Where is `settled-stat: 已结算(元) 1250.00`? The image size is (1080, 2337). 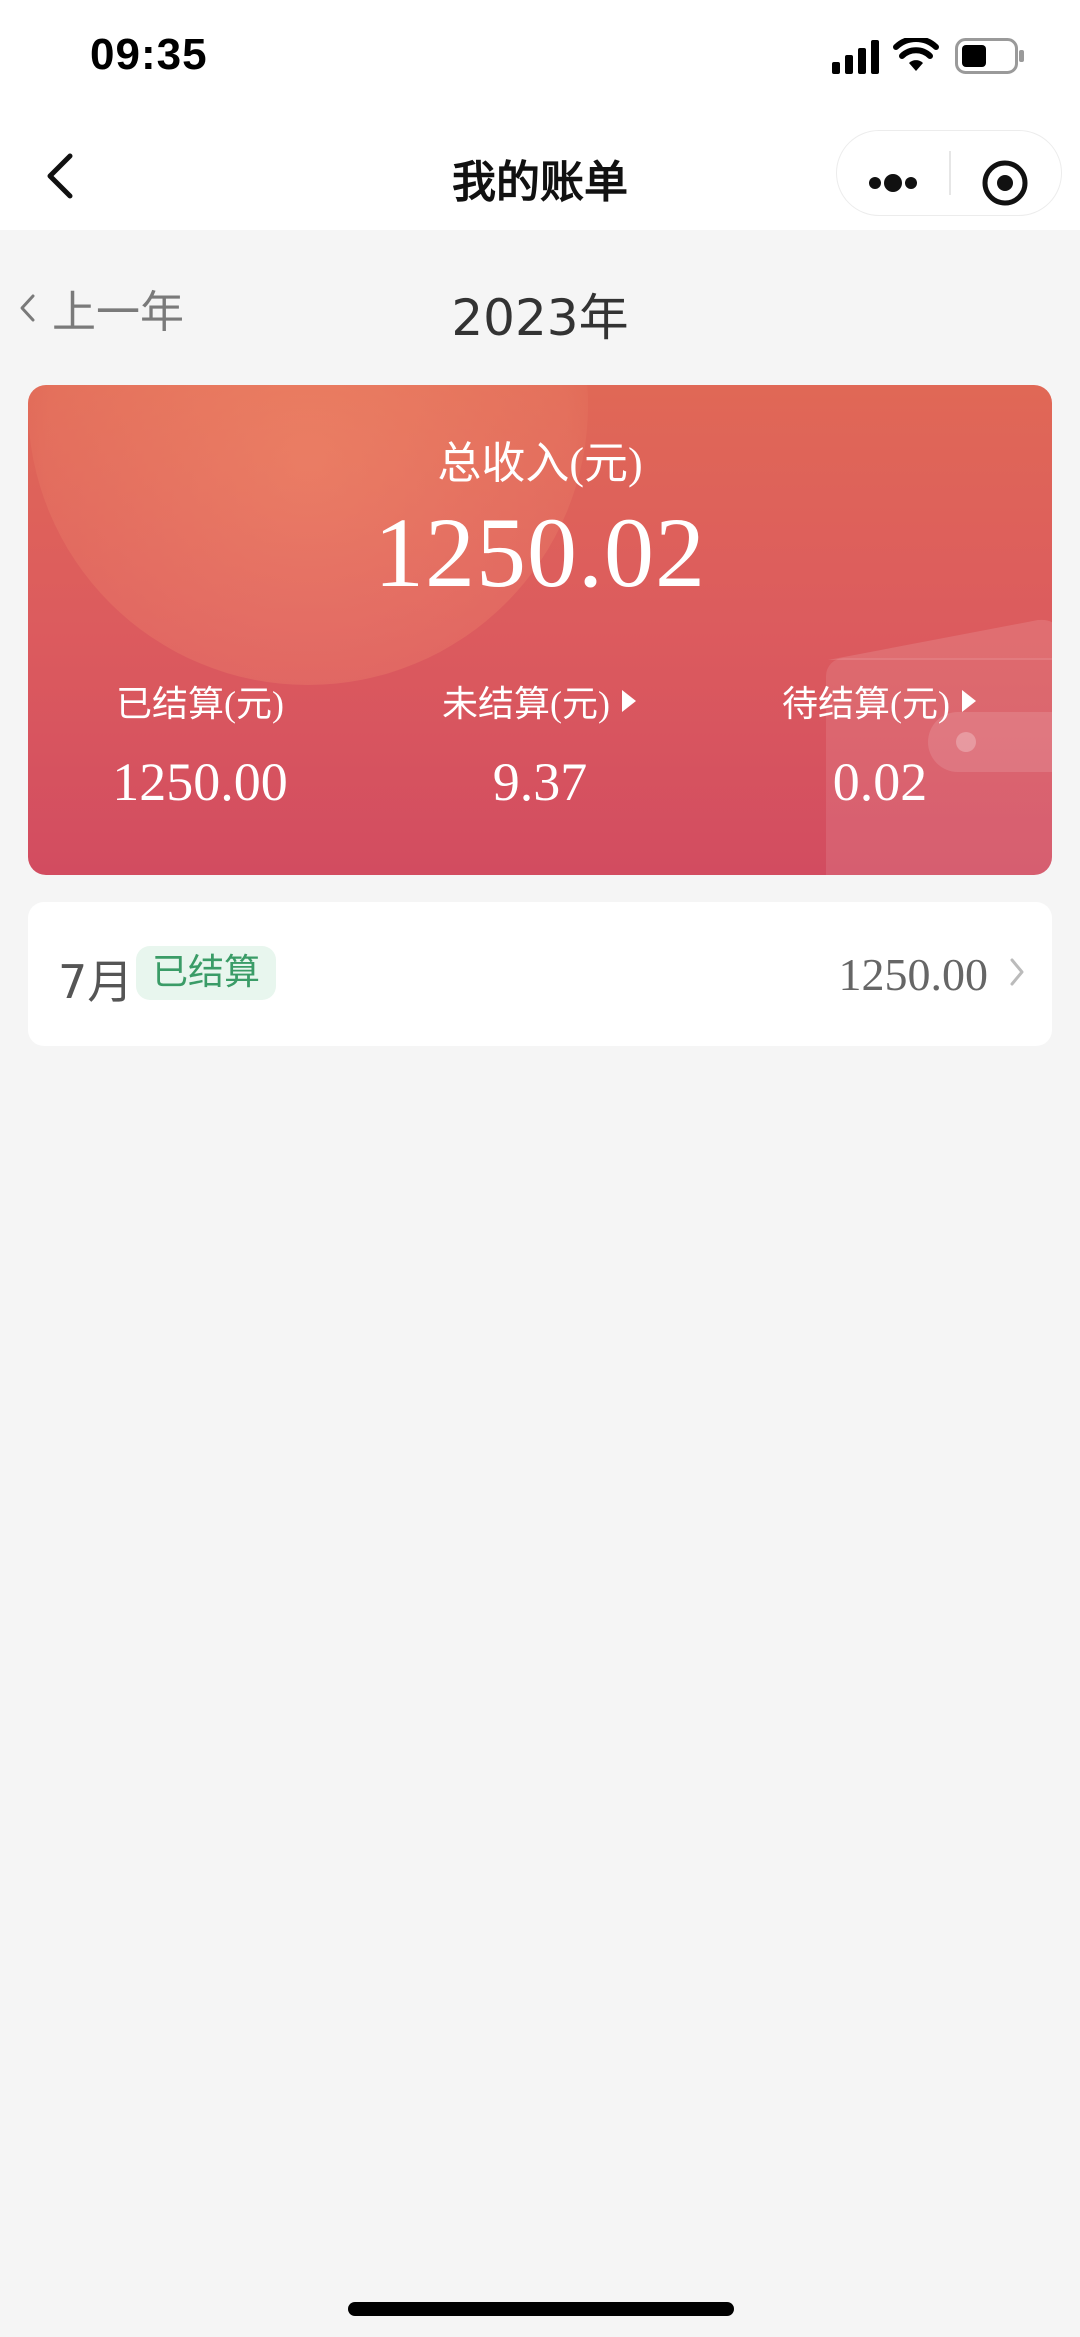 settled-stat: 已结算(元) 1250.00 is located at coordinates (200, 744).